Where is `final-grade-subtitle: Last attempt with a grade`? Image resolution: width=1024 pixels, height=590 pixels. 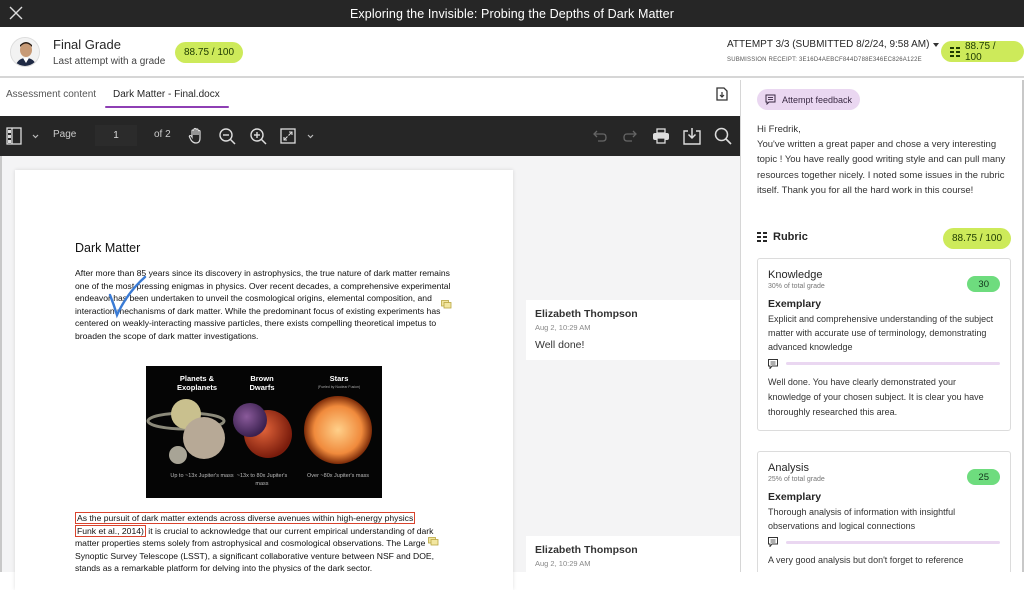
final-grade-subtitle: Last attempt with a grade is located at coordinates (109, 61).